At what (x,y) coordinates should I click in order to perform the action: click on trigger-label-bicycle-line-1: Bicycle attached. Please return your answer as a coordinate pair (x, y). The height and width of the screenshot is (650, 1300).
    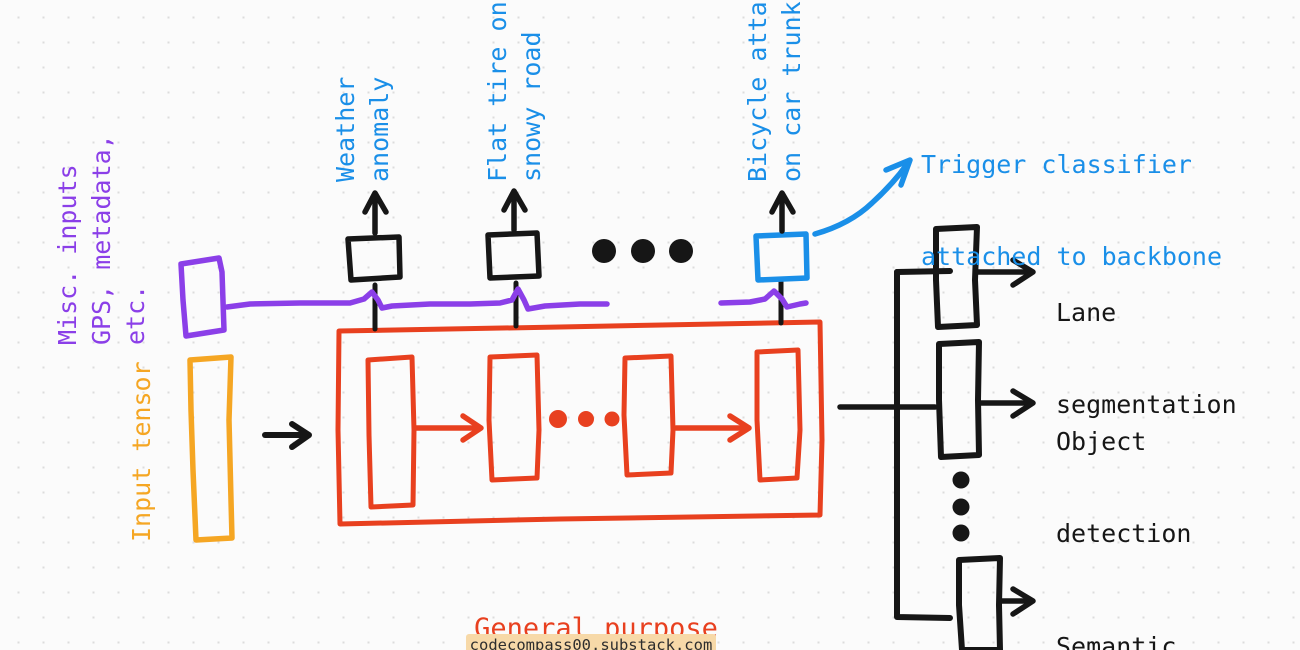
    Looking at the image, I should click on (757, 91).